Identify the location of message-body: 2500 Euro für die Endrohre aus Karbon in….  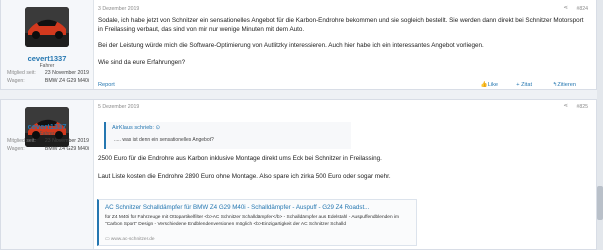
(343, 167).